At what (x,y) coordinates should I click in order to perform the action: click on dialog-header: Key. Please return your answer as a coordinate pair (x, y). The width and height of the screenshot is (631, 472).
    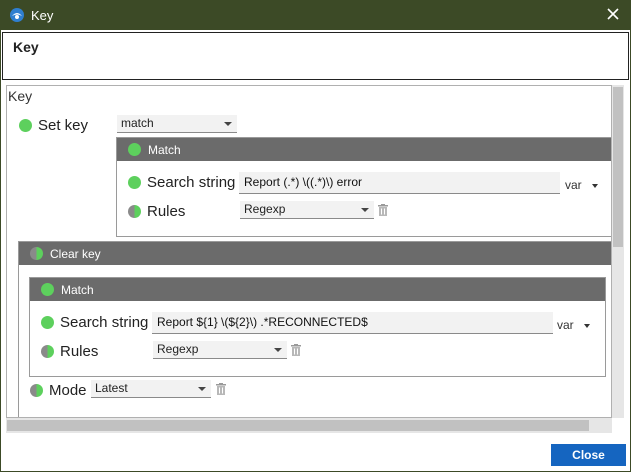
    Looking at the image, I should click on (315, 56).